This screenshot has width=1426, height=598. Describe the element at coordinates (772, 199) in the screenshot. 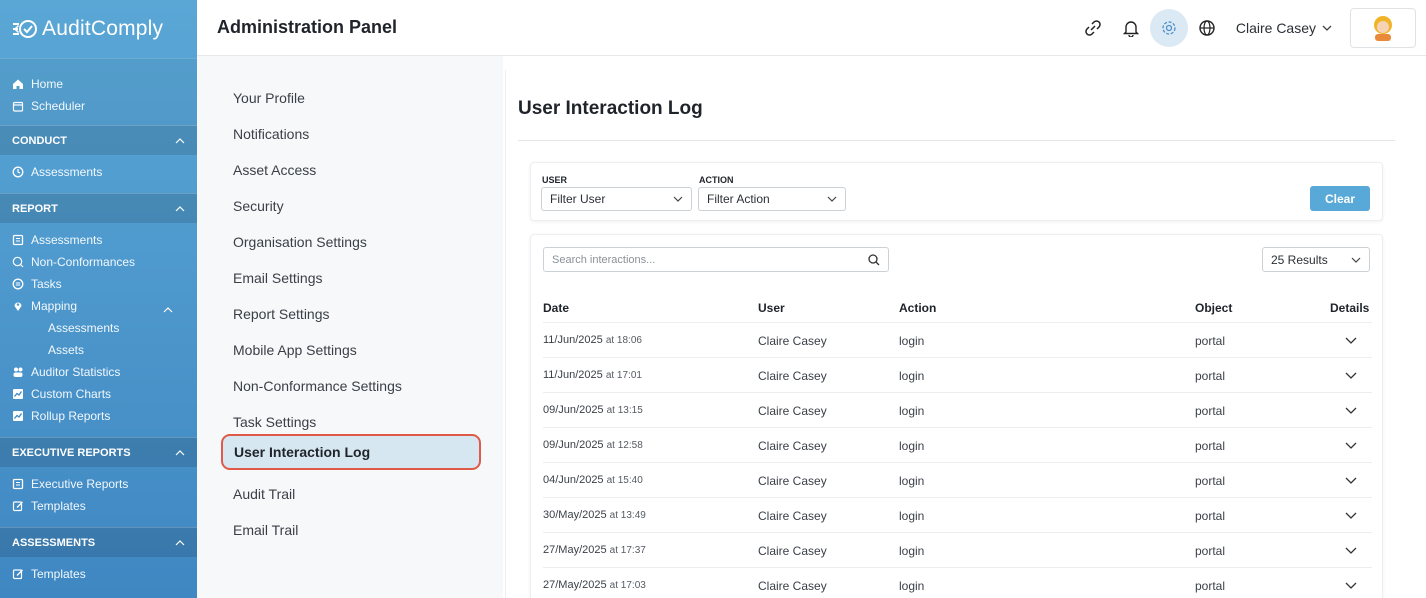

I see `action-filter-select: Filter Action` at that location.